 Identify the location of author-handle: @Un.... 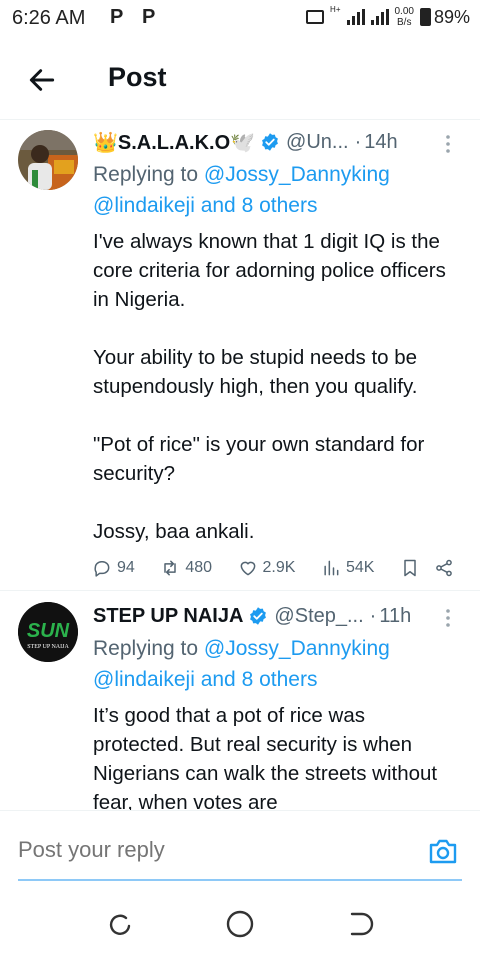
(317, 142).